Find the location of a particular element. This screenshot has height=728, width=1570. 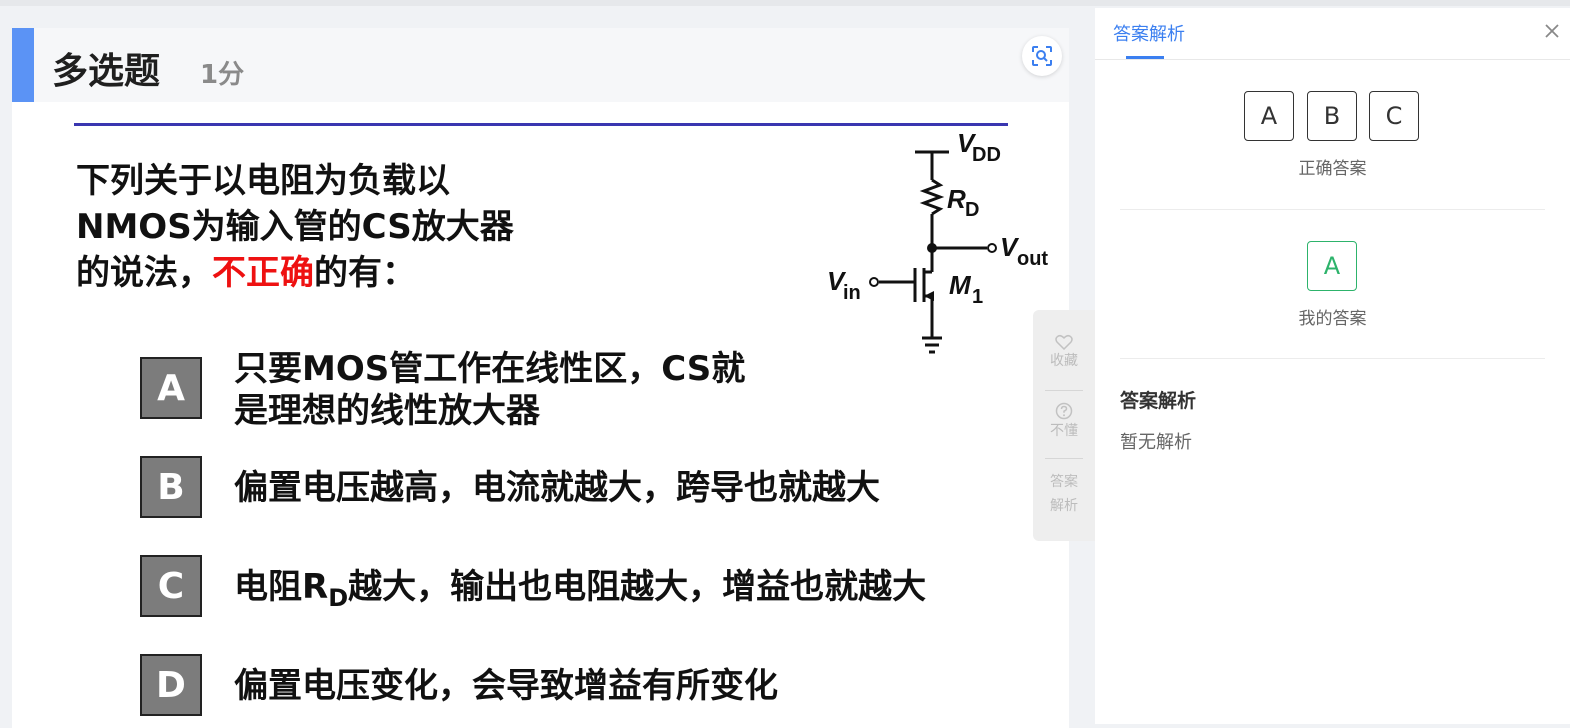

heart-icon is located at coordinates (1064, 342).